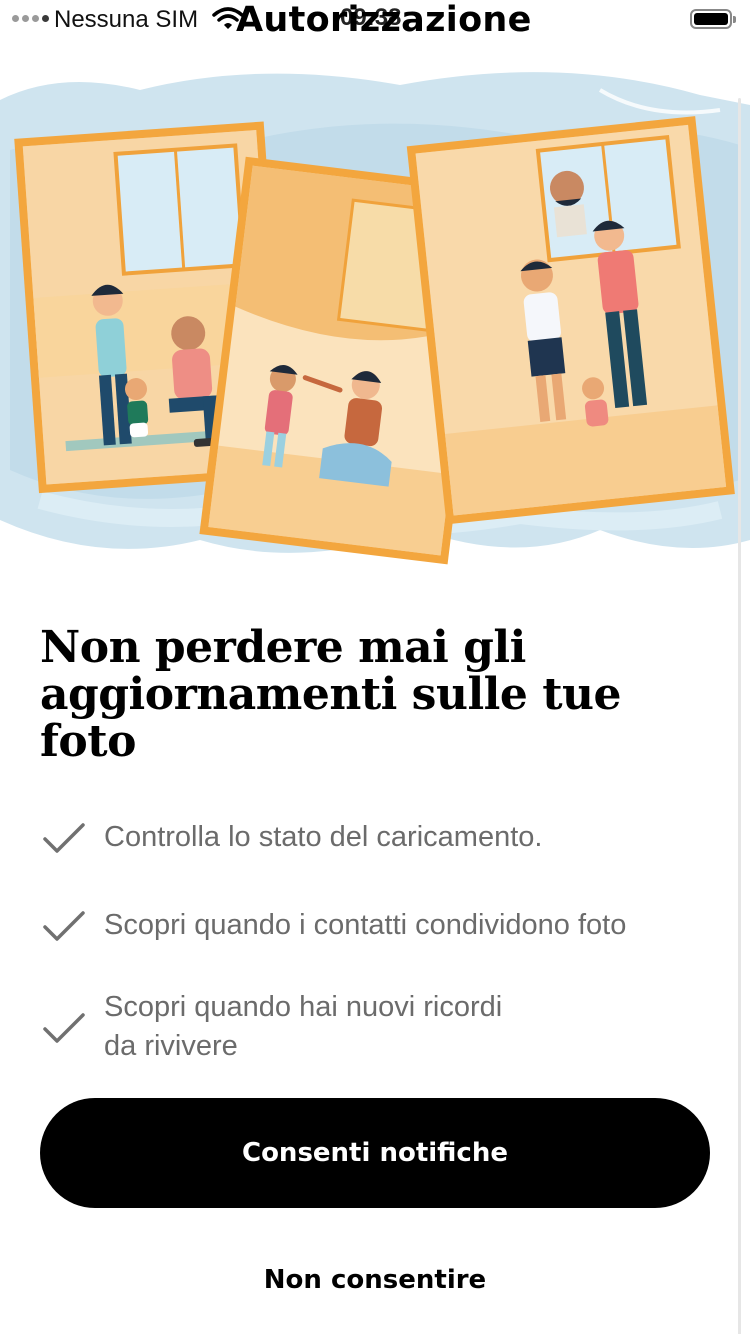 The height and width of the screenshot is (1334, 750). What do you see at coordinates (323, 837) in the screenshot?
I see `feature-text-line: Controlla lo stato del caricamento.` at bounding box center [323, 837].